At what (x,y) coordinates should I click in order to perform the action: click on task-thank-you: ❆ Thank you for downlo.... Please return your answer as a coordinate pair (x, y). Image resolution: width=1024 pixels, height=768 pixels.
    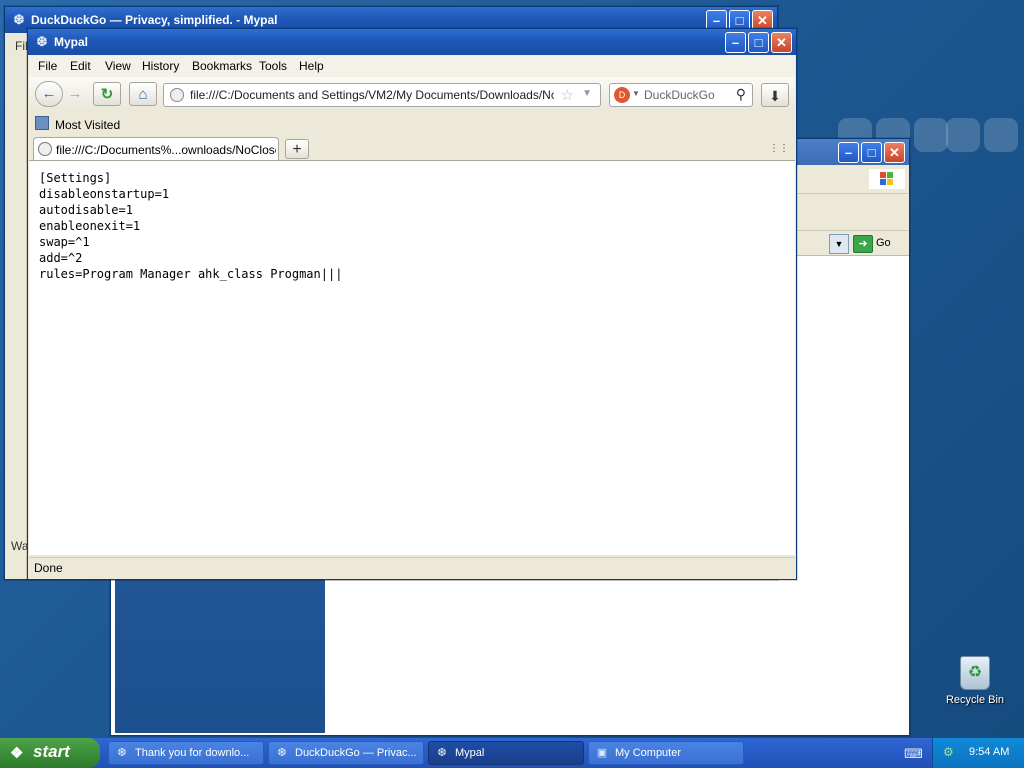
    Looking at the image, I should click on (186, 753).